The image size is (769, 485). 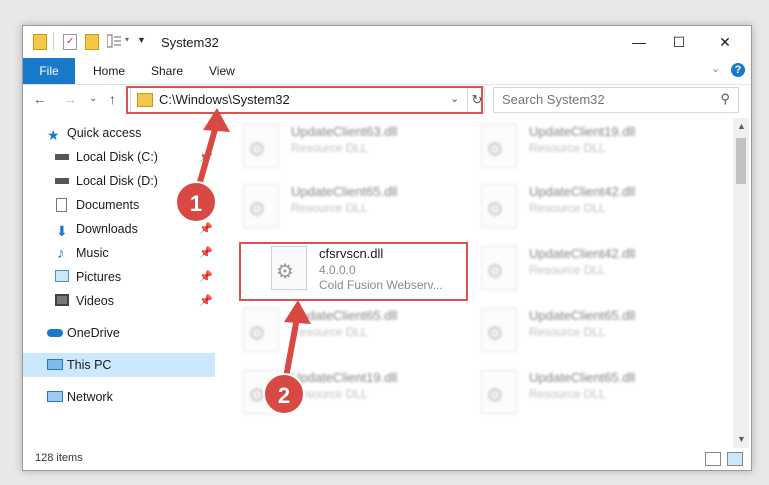 What do you see at coordinates (284, 394) in the screenshot?
I see `step-2-badge: 2` at bounding box center [284, 394].